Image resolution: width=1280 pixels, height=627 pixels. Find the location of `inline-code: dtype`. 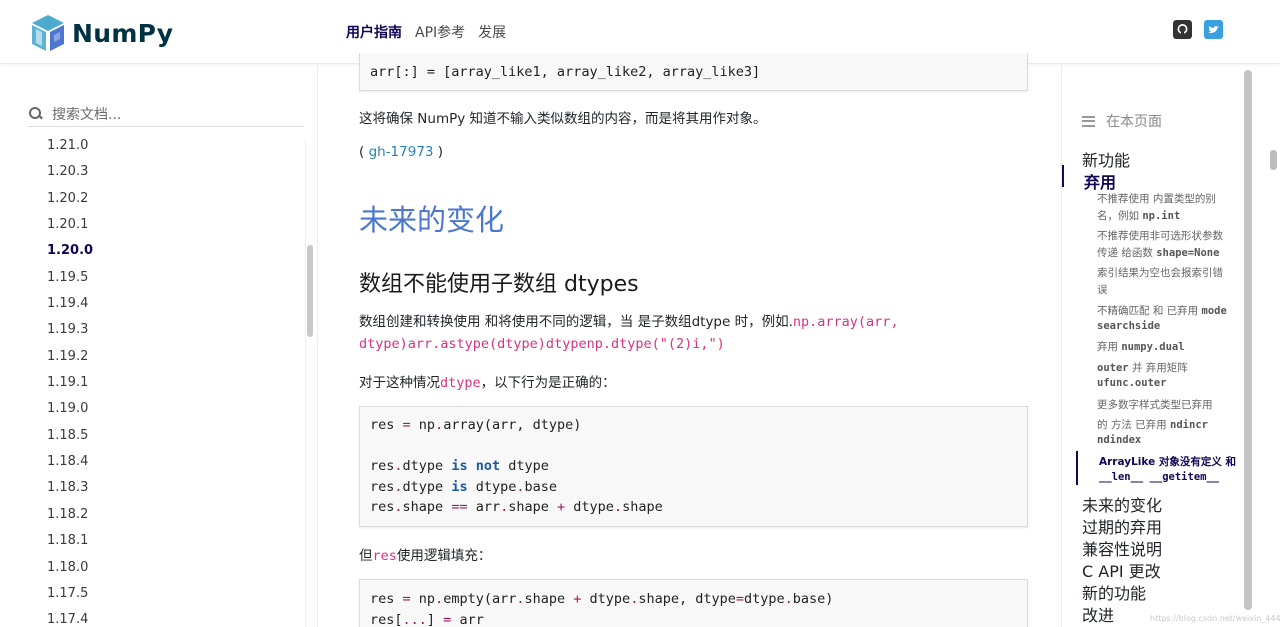

inline-code: dtype is located at coordinates (460, 383).